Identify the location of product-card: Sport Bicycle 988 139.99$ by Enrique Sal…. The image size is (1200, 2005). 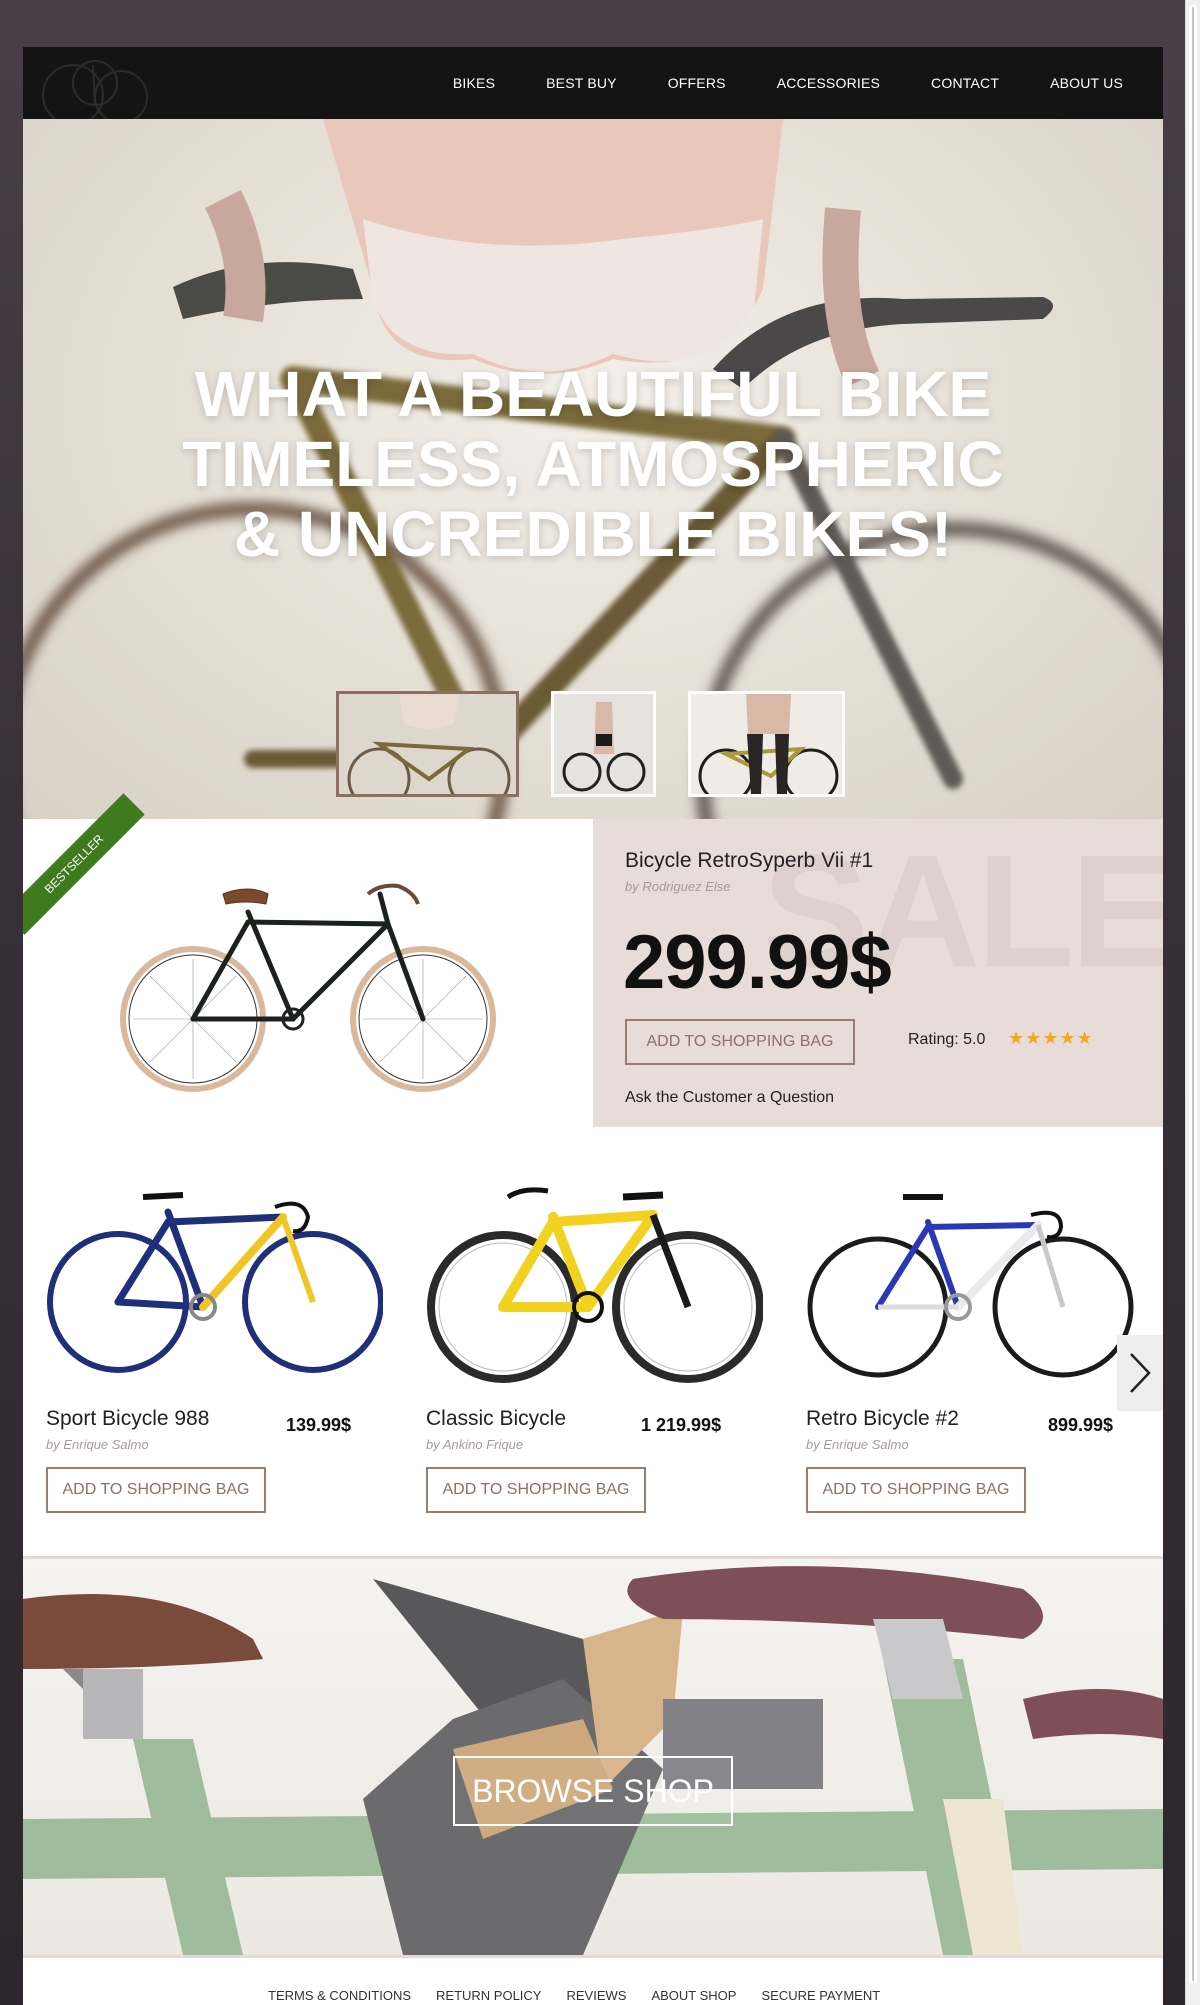
(213, 1327).